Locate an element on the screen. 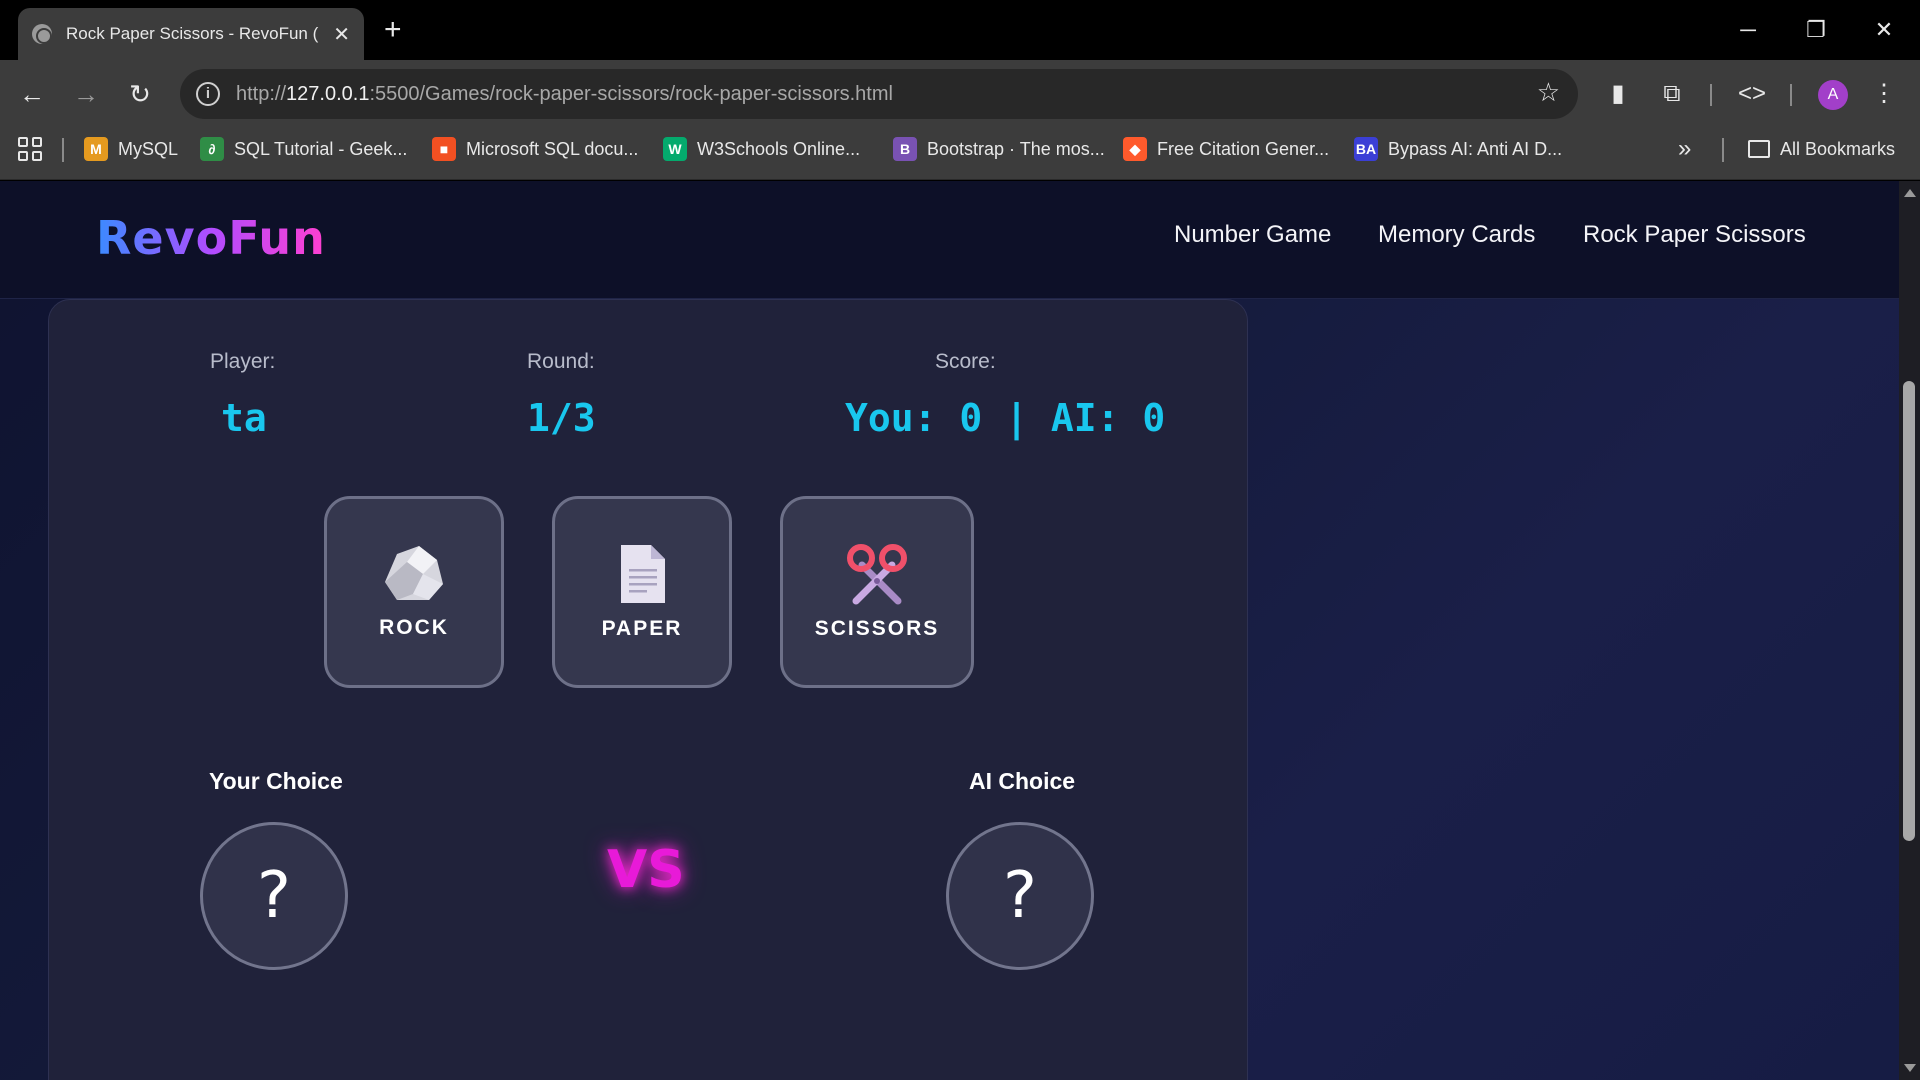  apps-grid-icon is located at coordinates (30, 149).